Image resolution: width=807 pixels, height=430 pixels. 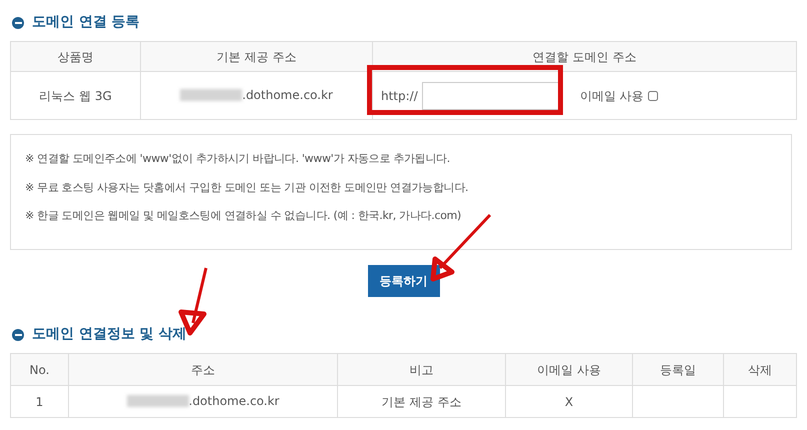 What do you see at coordinates (203, 370) in the screenshot?
I see `column-header: 주소` at bounding box center [203, 370].